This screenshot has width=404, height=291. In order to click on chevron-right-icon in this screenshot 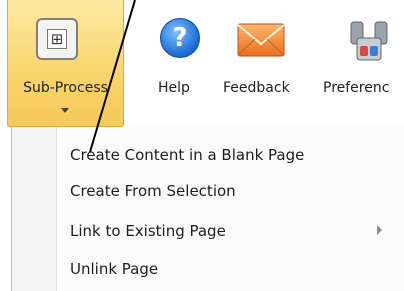, I will do `click(379, 230)`.